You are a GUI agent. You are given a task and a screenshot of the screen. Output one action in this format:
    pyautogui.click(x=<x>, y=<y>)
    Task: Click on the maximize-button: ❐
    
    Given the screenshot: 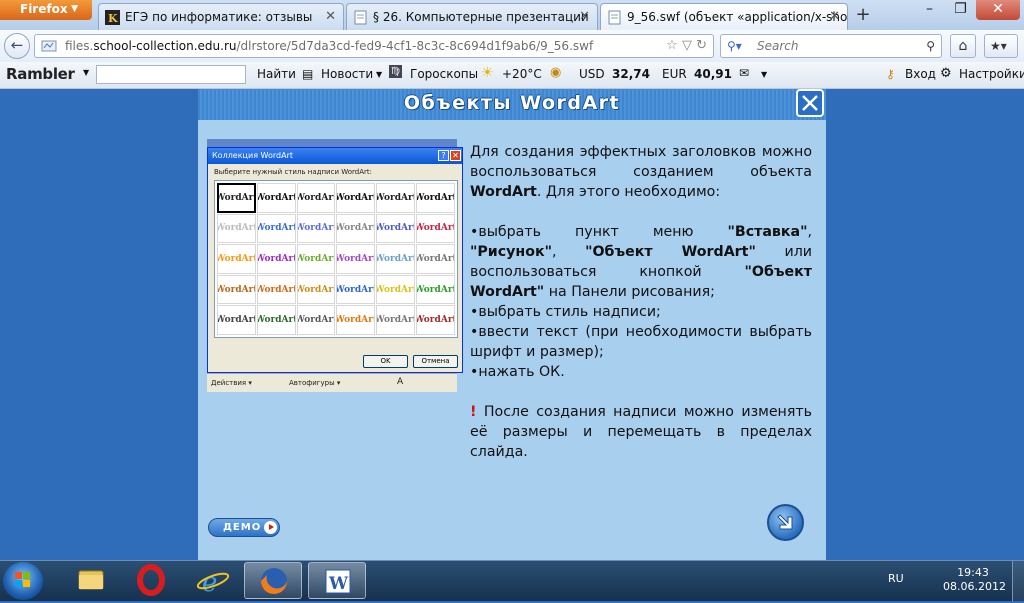 What is the action you would take?
    pyautogui.click(x=960, y=10)
    